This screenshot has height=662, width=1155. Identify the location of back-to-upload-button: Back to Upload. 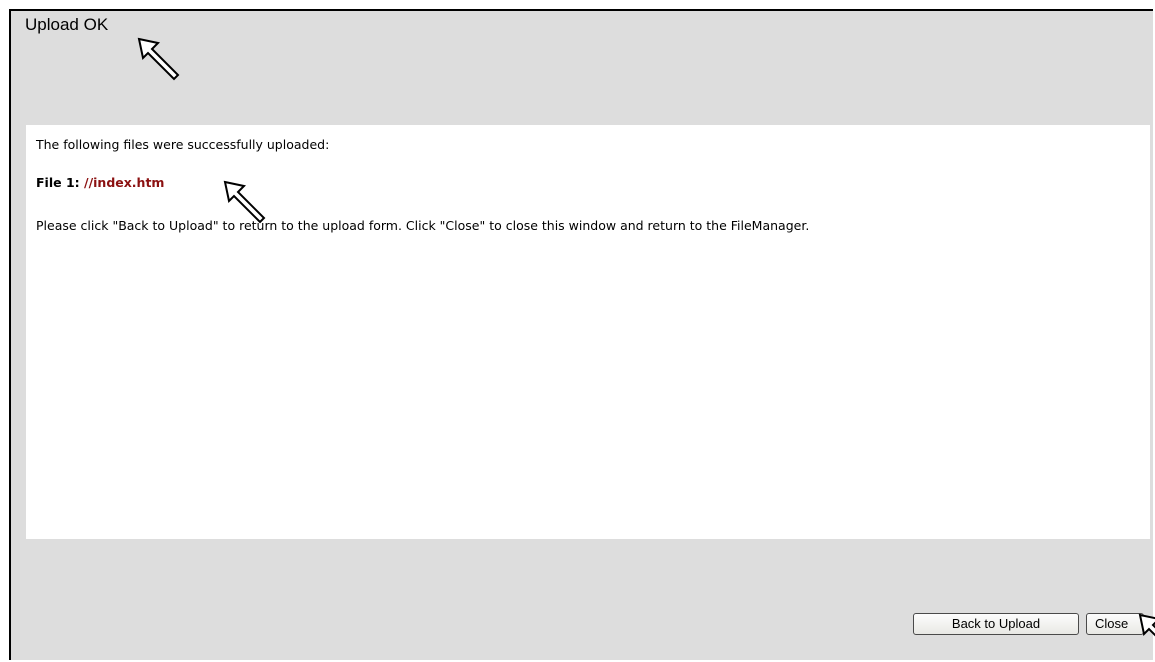
(996, 624).